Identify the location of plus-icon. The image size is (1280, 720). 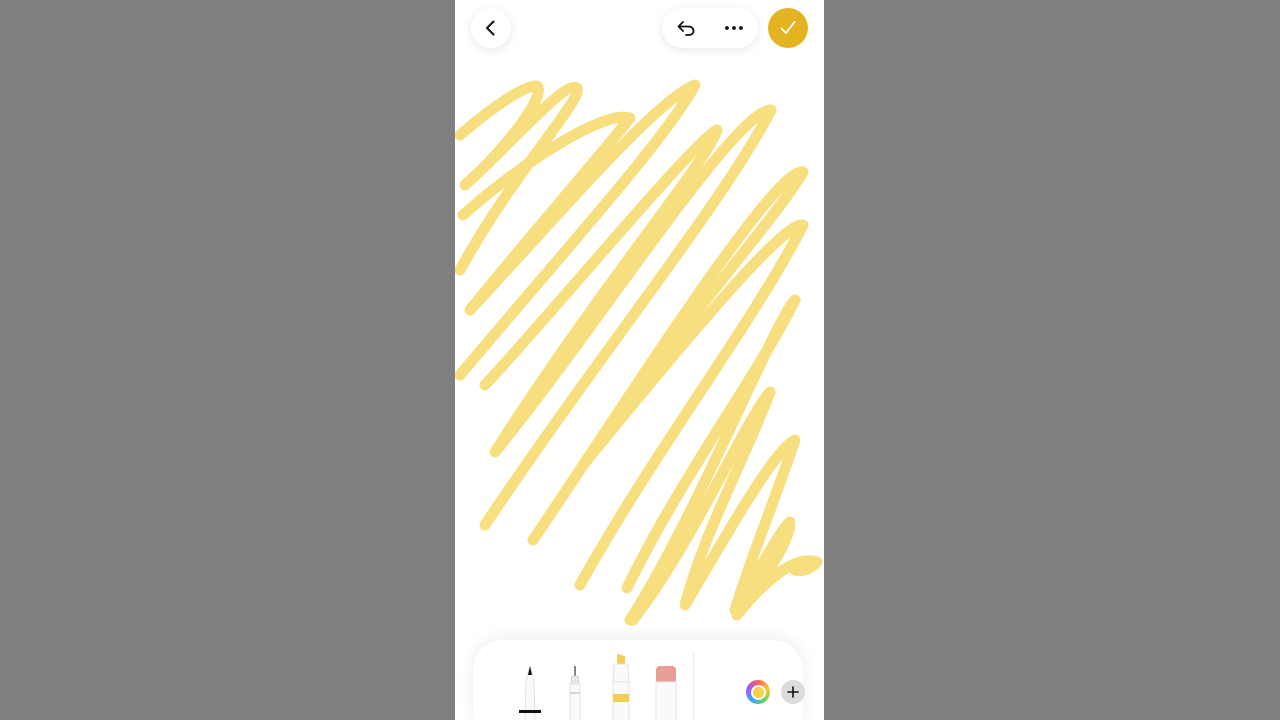
(793, 692).